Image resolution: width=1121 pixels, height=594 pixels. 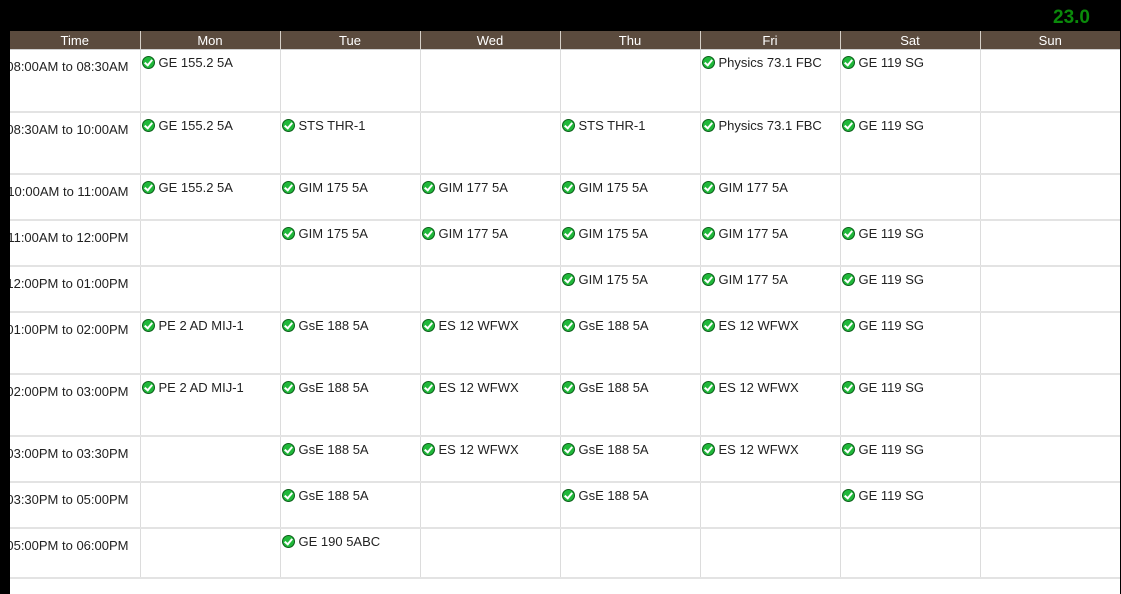 What do you see at coordinates (565, 553) in the screenshot?
I see `time-row: 05:00PM to 06:00PM GE 190 5ABC` at bounding box center [565, 553].